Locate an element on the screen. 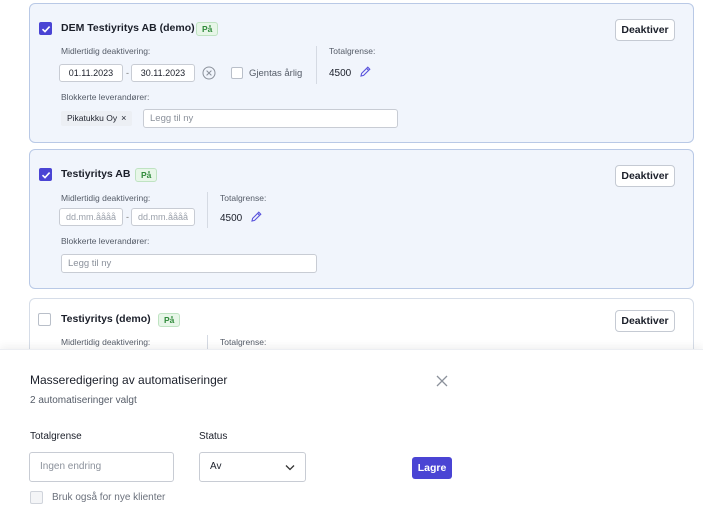 Image resolution: width=703 pixels, height=516 pixels. date-from-input: dd.mm.åååå is located at coordinates (91, 217).